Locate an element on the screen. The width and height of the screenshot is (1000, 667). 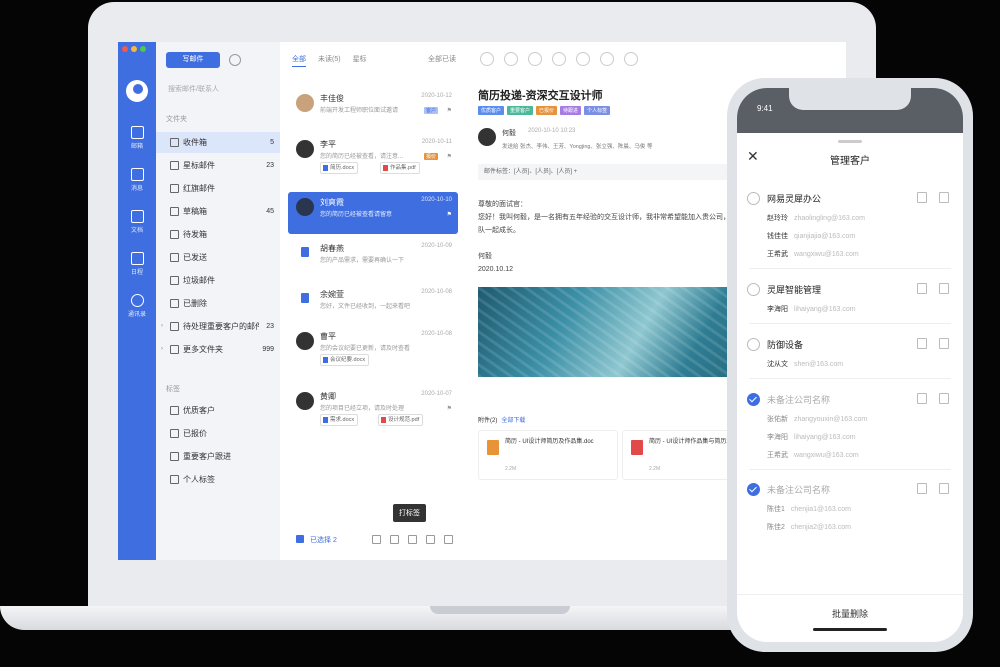
mark-all-read-link: 全部已读 is located at coordinates (442, 59).